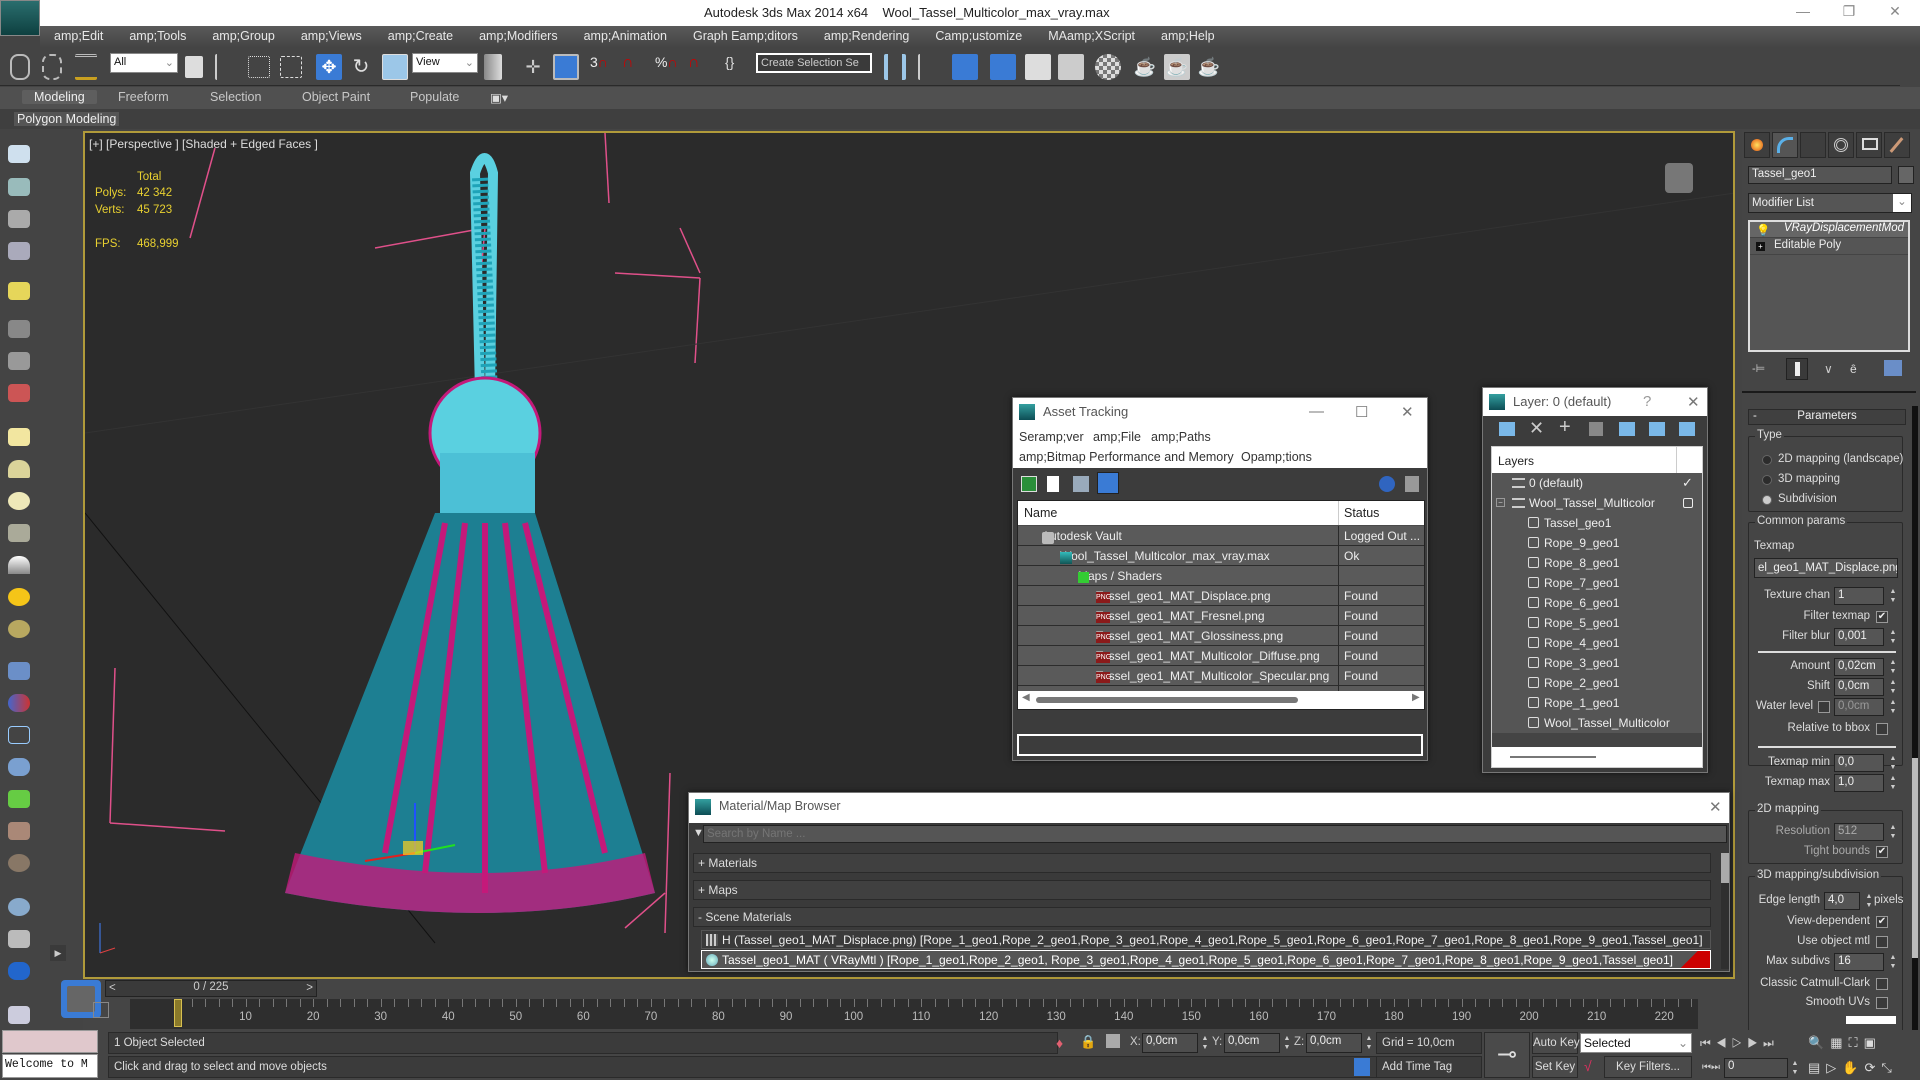 The width and height of the screenshot is (1920, 1080). I want to click on asset-row: PNG Tassel_geo1_MAT_Displace.png Found, so click(1221, 596).